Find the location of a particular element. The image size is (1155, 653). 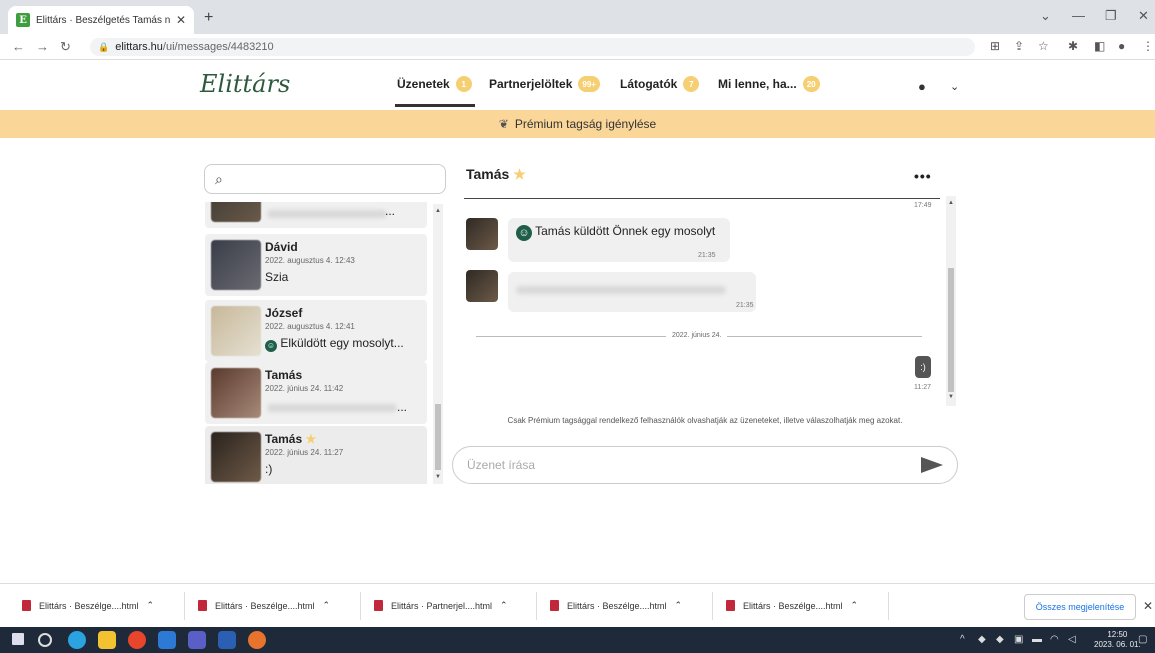

notifications-icon: ▢ is located at coordinates (1142, 639).